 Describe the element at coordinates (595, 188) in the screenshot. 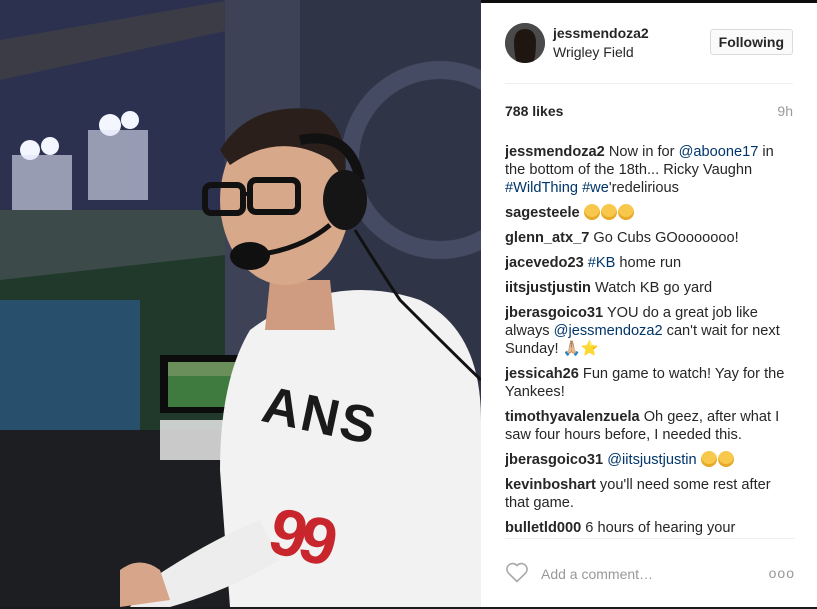

I see `comment-link: #we` at that location.